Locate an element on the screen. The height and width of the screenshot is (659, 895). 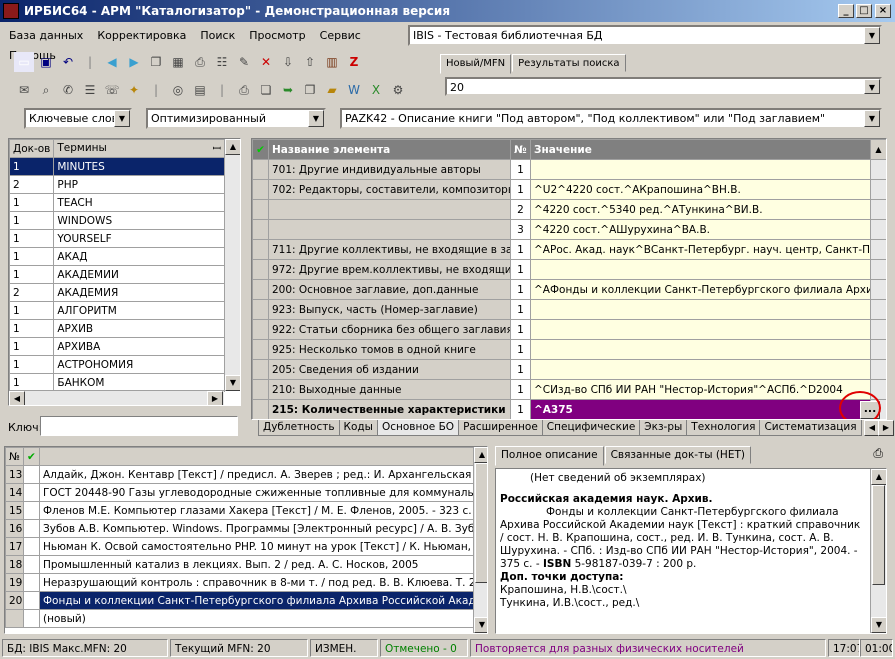
record-row: (новый) is located at coordinates (239, 618).